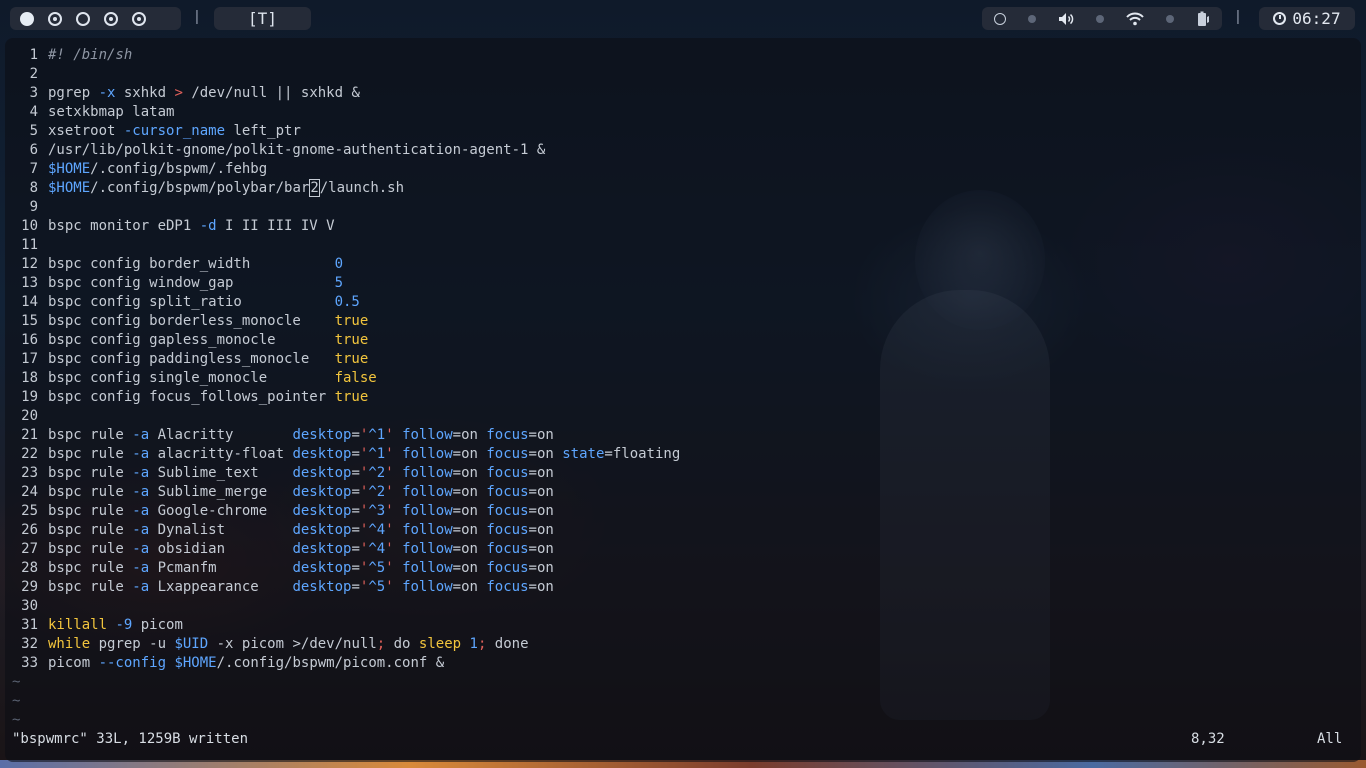 Image resolution: width=1366 pixels, height=768 pixels. Describe the element at coordinates (1307, 18) in the screenshot. I see `clock: 06:27` at that location.